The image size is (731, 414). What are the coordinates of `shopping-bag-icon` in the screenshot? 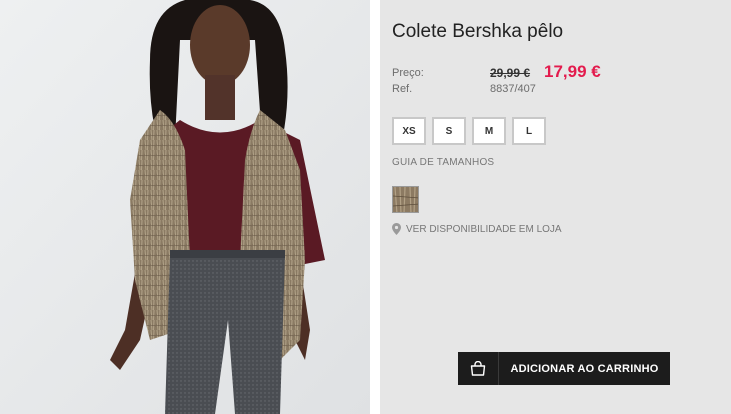 It's located at (478, 368).